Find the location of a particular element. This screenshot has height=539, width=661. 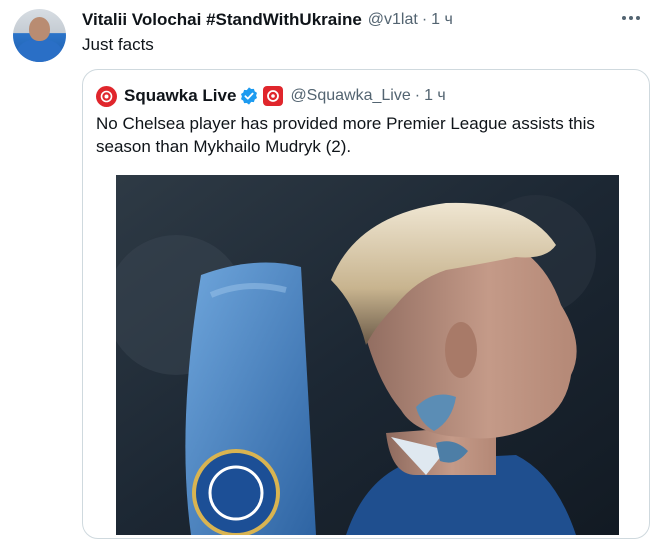

avatar-shirt is located at coordinates (39, 50).